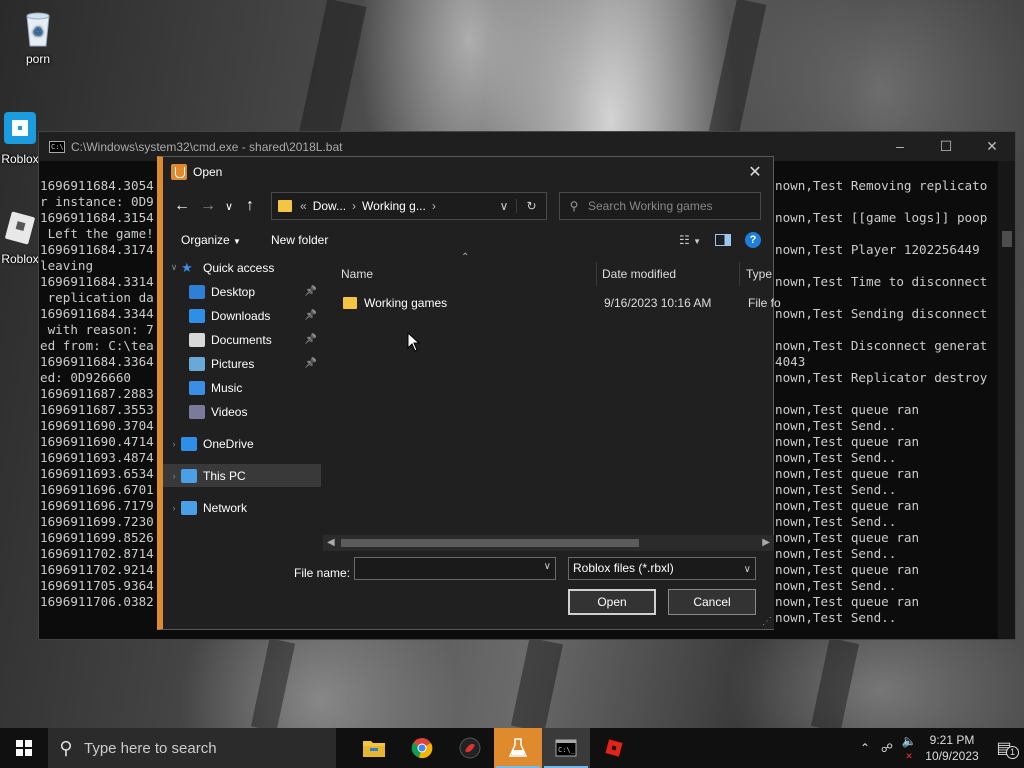  I want to click on nav-item-label: Documents, so click(241, 339).